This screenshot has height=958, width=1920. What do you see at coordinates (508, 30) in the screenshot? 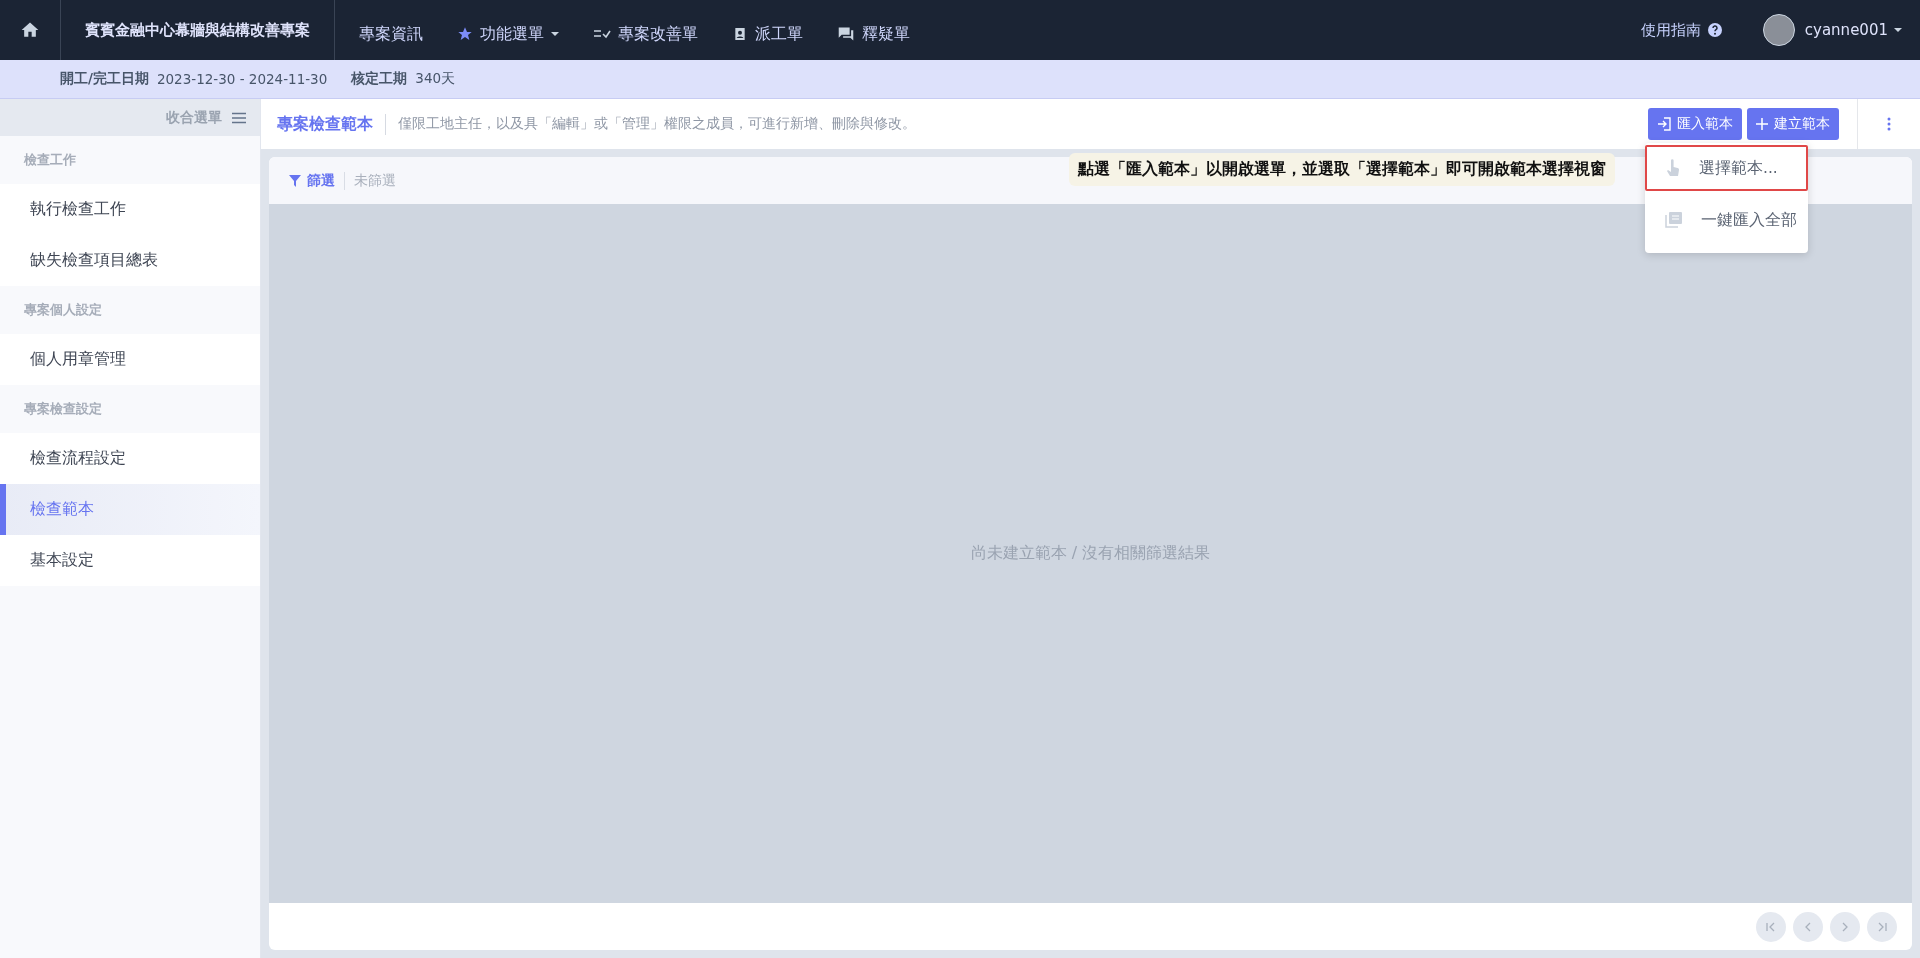
I see `nav-link: 功能選單` at bounding box center [508, 30].